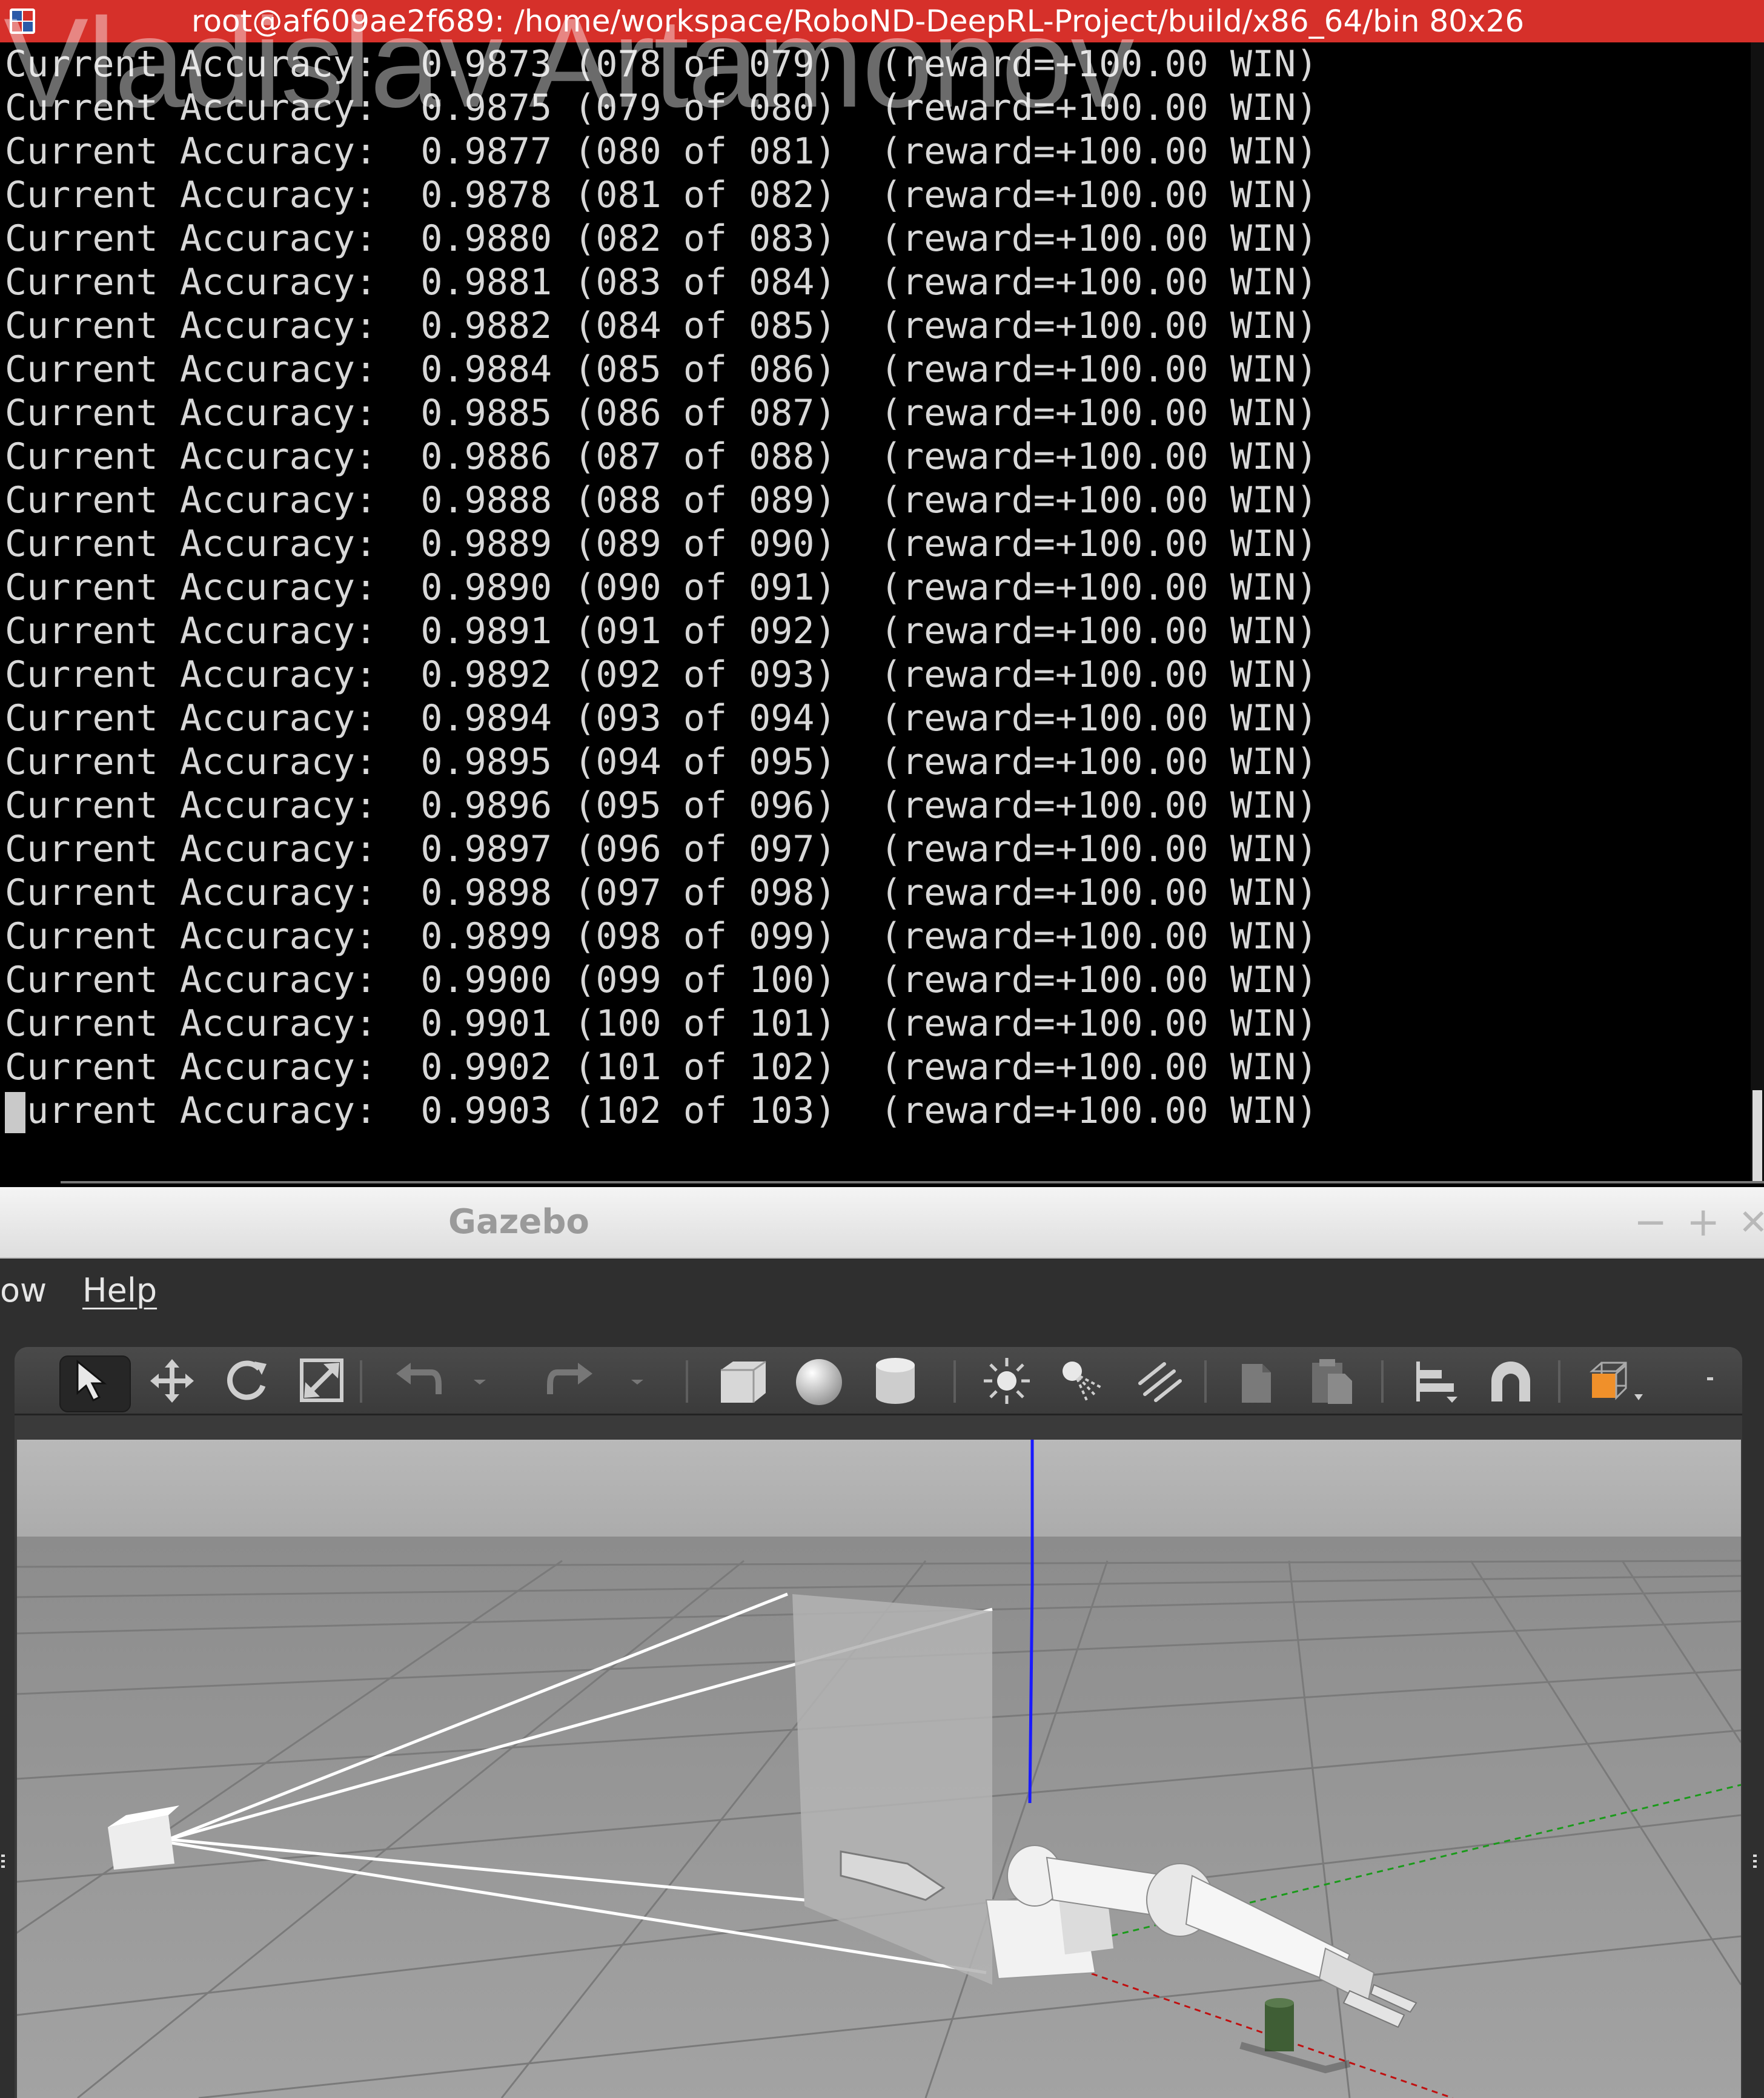 The width and height of the screenshot is (1764, 2098). What do you see at coordinates (1256, 1383) in the screenshot?
I see `copy-icon` at bounding box center [1256, 1383].